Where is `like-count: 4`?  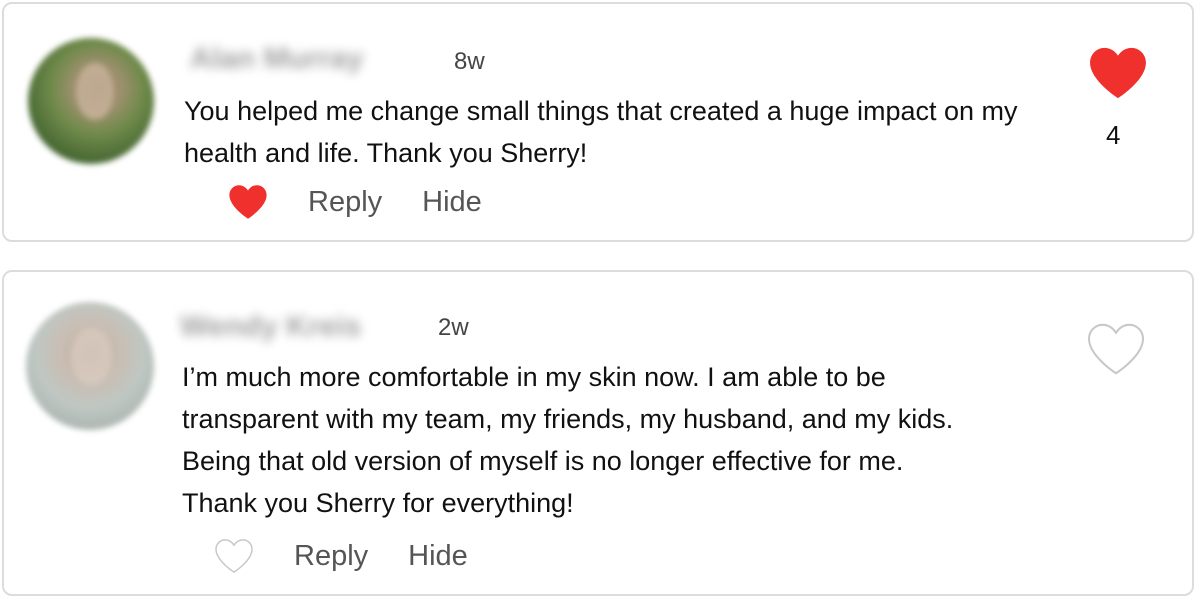 like-count: 4 is located at coordinates (1113, 135).